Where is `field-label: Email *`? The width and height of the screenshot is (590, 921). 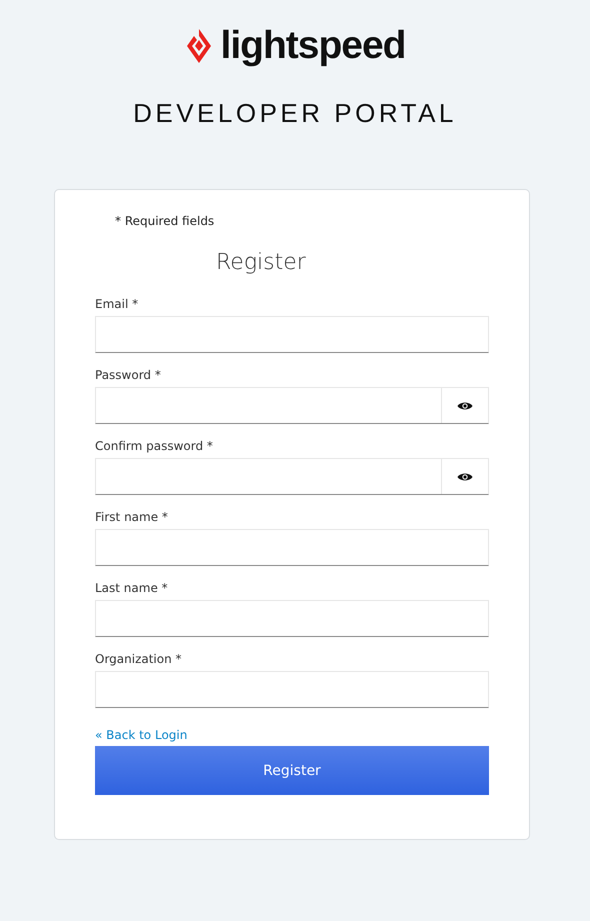 field-label: Email * is located at coordinates (117, 304).